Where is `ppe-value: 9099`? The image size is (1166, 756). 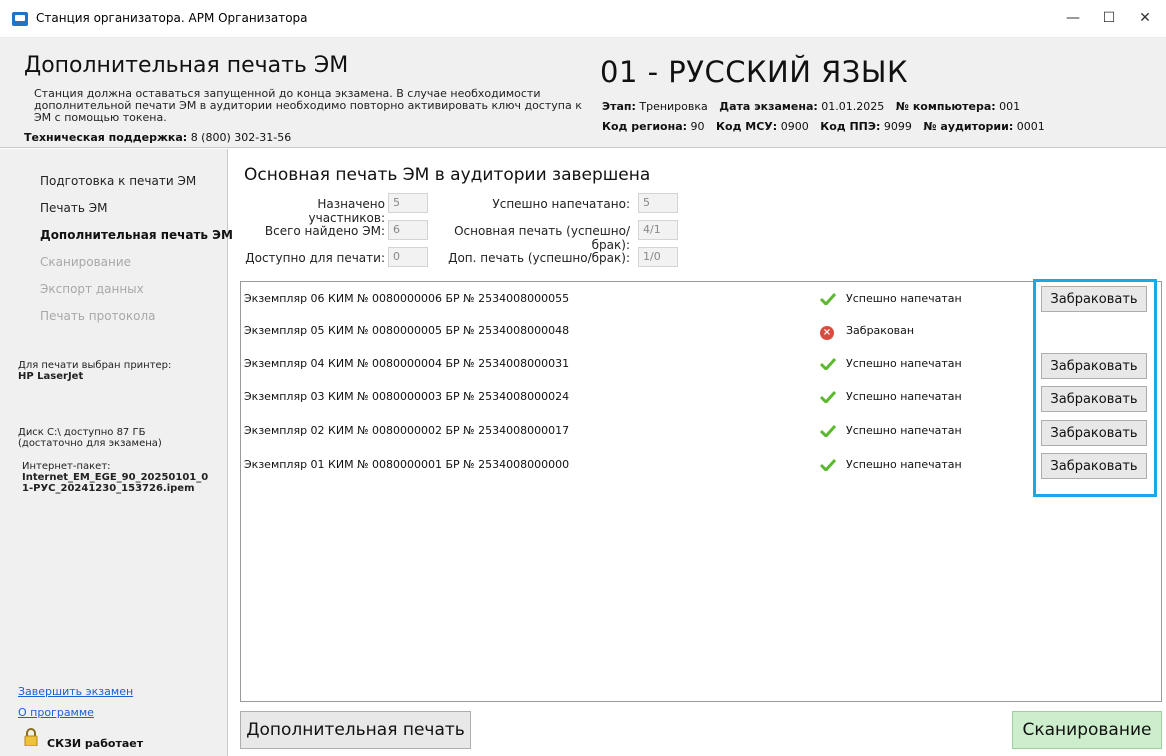
ppe-value: 9099 is located at coordinates (897, 126).